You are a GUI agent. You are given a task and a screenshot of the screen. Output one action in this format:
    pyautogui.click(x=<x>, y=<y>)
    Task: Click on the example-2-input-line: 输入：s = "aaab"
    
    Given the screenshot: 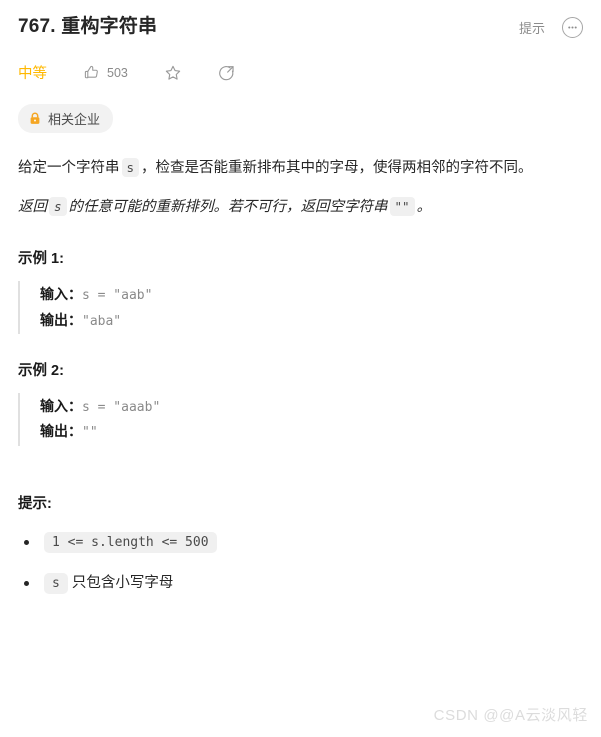 What is the action you would take?
    pyautogui.click(x=311, y=406)
    